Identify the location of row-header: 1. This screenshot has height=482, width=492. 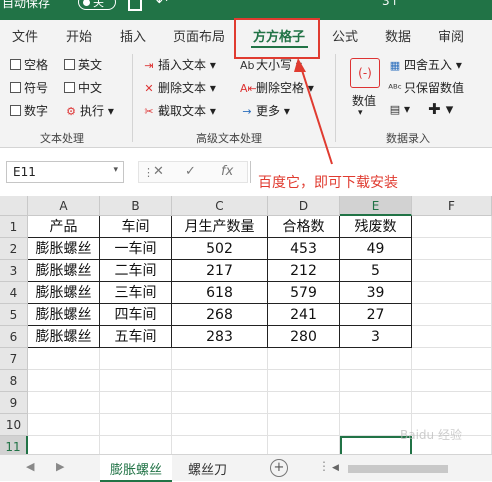
(14, 227).